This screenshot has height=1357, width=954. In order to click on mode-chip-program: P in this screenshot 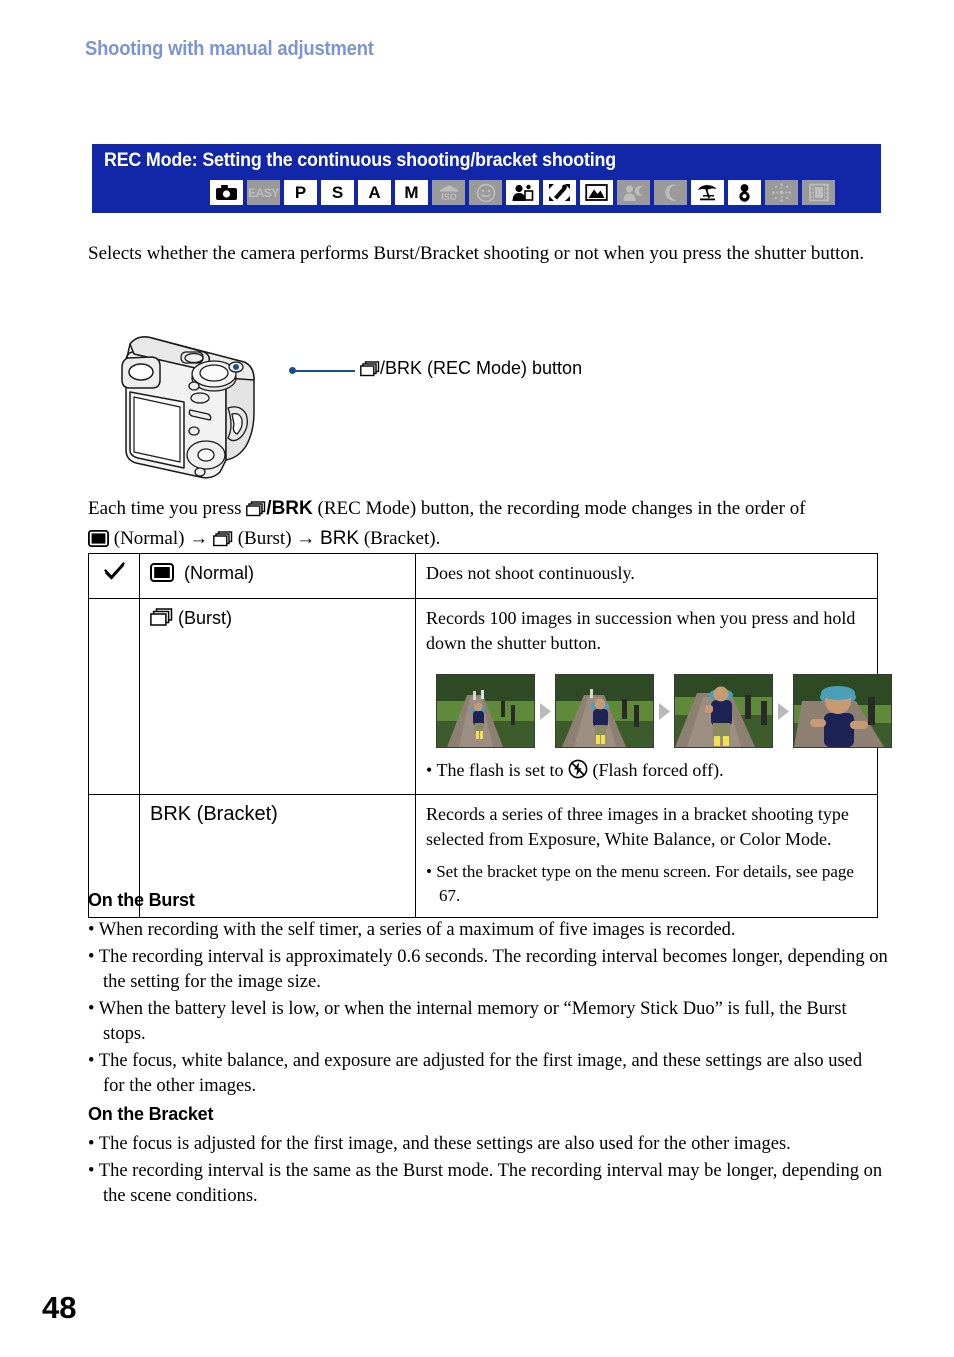, I will do `click(300, 192)`.